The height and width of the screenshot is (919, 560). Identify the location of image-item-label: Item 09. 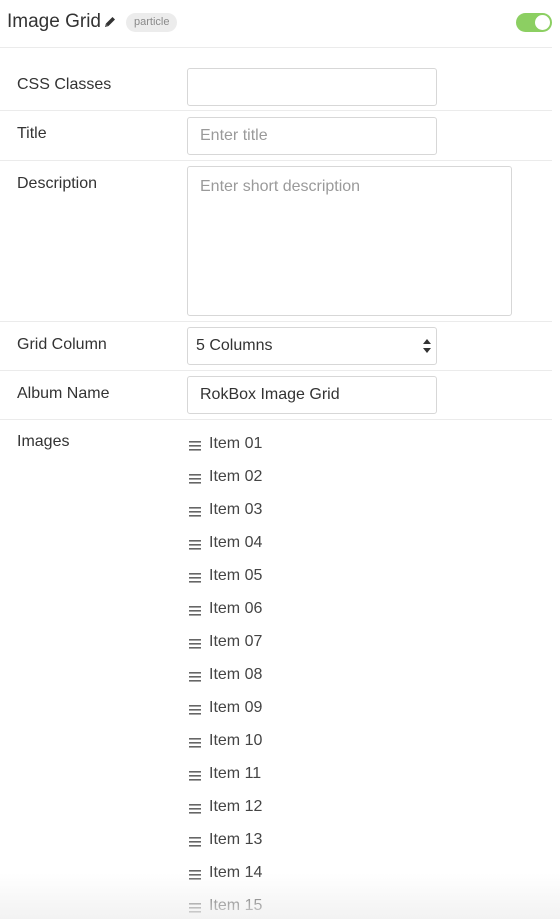
(236, 707).